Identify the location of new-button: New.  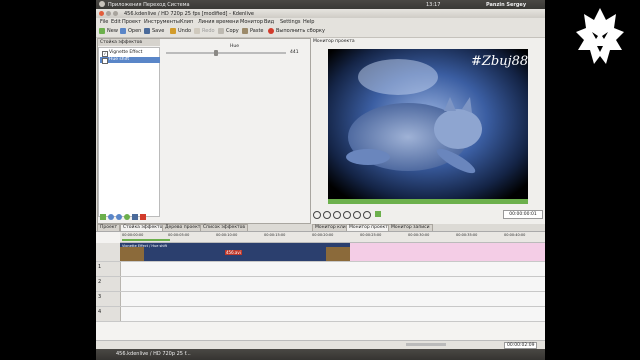
(108, 31).